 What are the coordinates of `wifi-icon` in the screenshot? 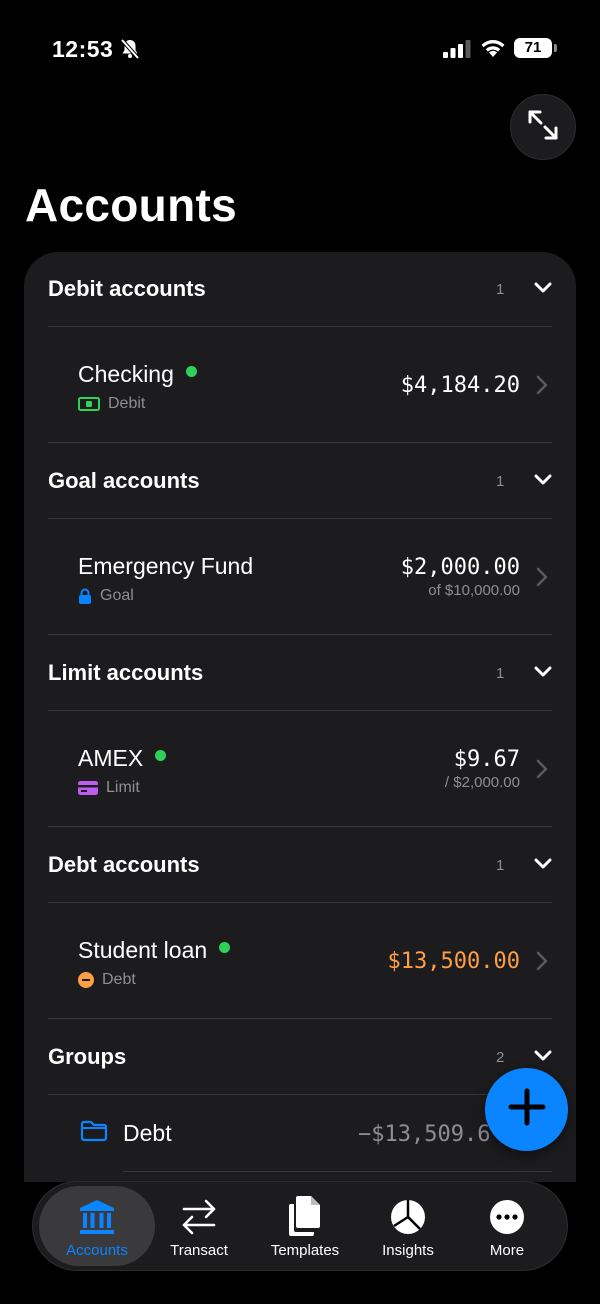 It's located at (493, 50).